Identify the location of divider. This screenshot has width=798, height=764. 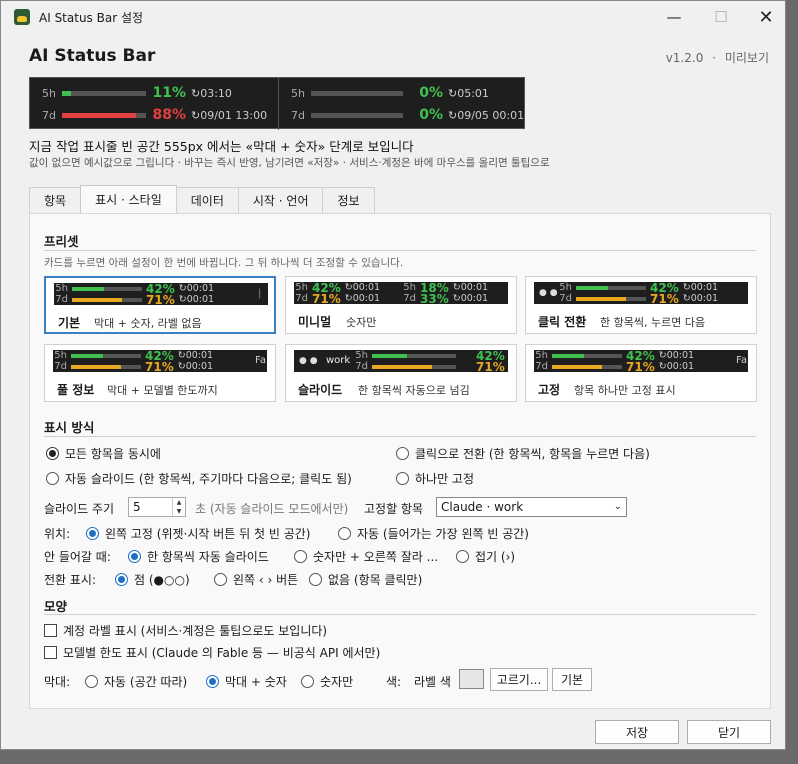
(400, 250).